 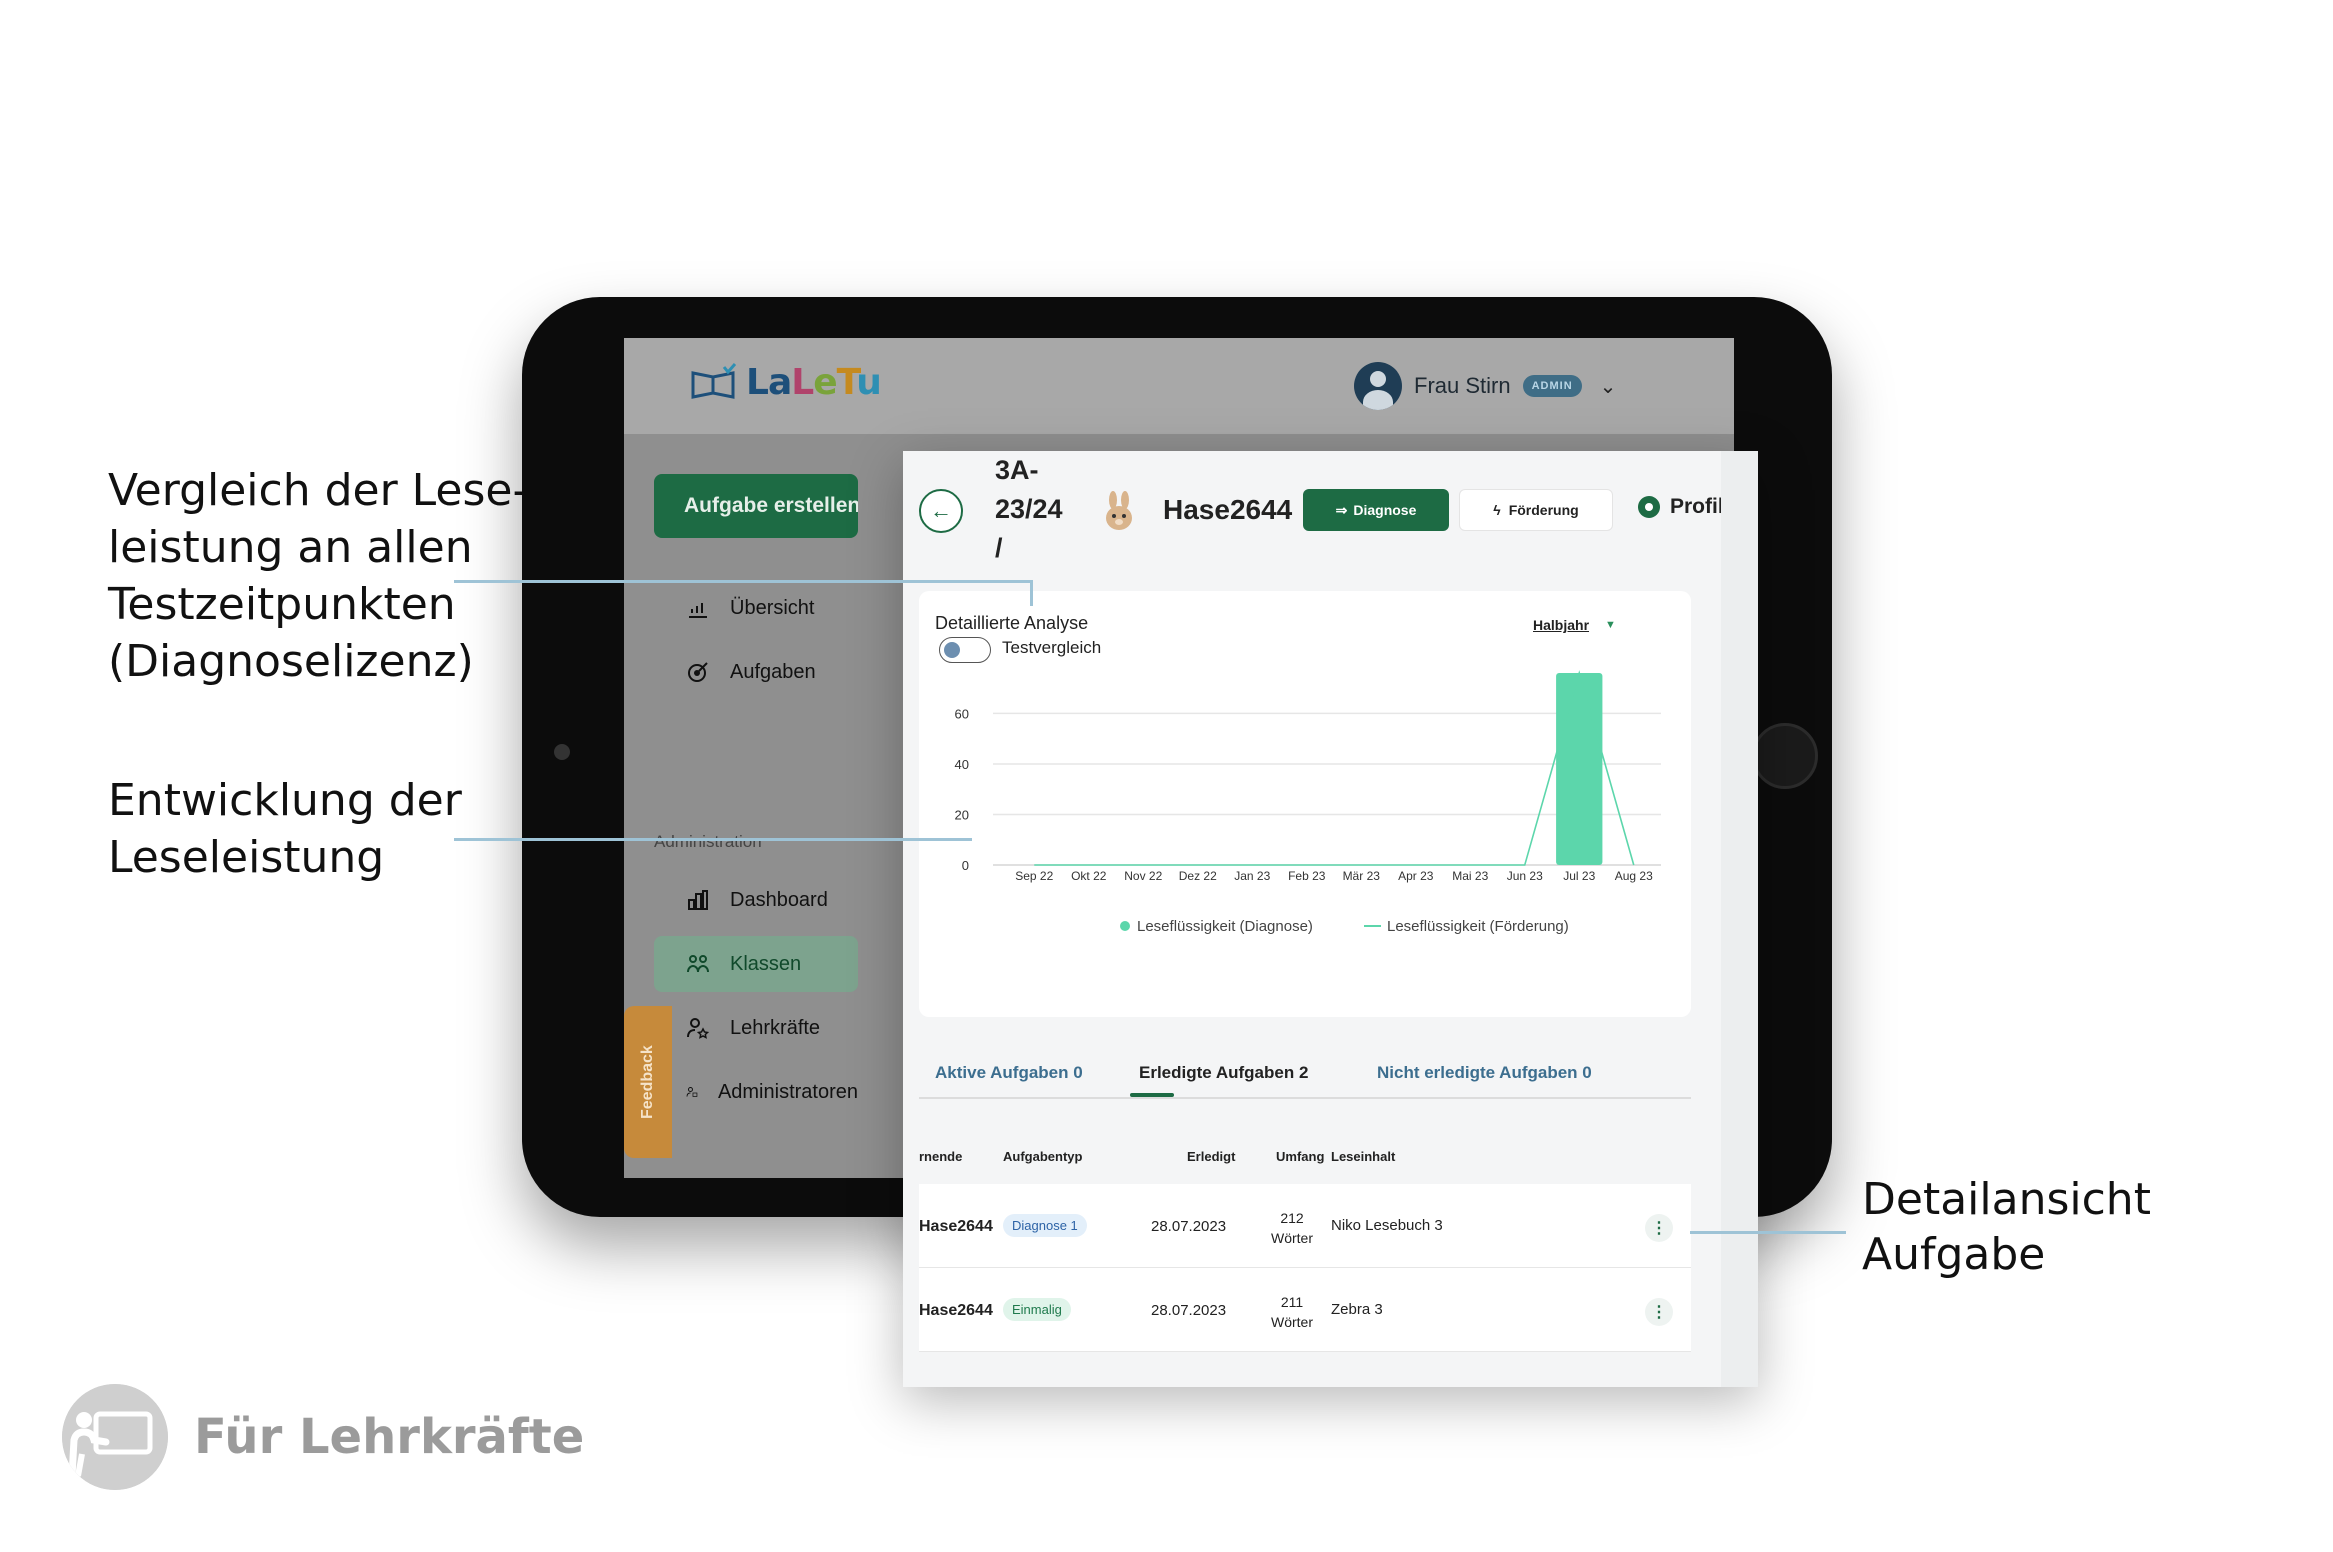 I want to click on chevron-down-icon: ⌄, so click(x=1608, y=386).